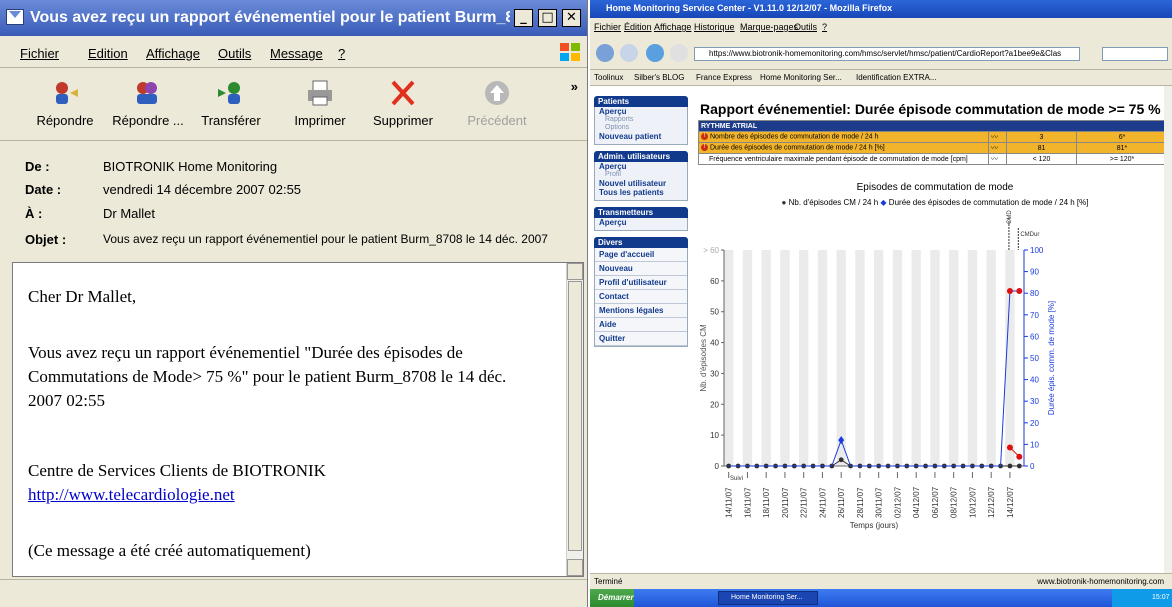 This screenshot has height=607, width=1172. I want to click on previous-button: Précédent, so click(497, 106).